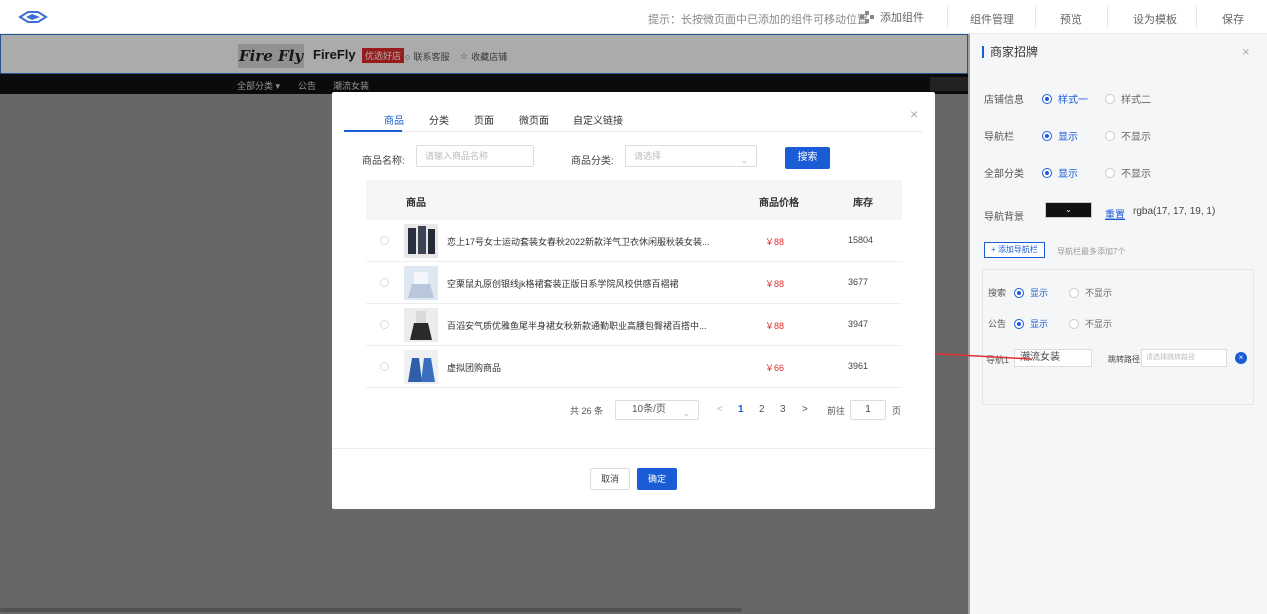  I want to click on page-2-button: 2, so click(762, 409).